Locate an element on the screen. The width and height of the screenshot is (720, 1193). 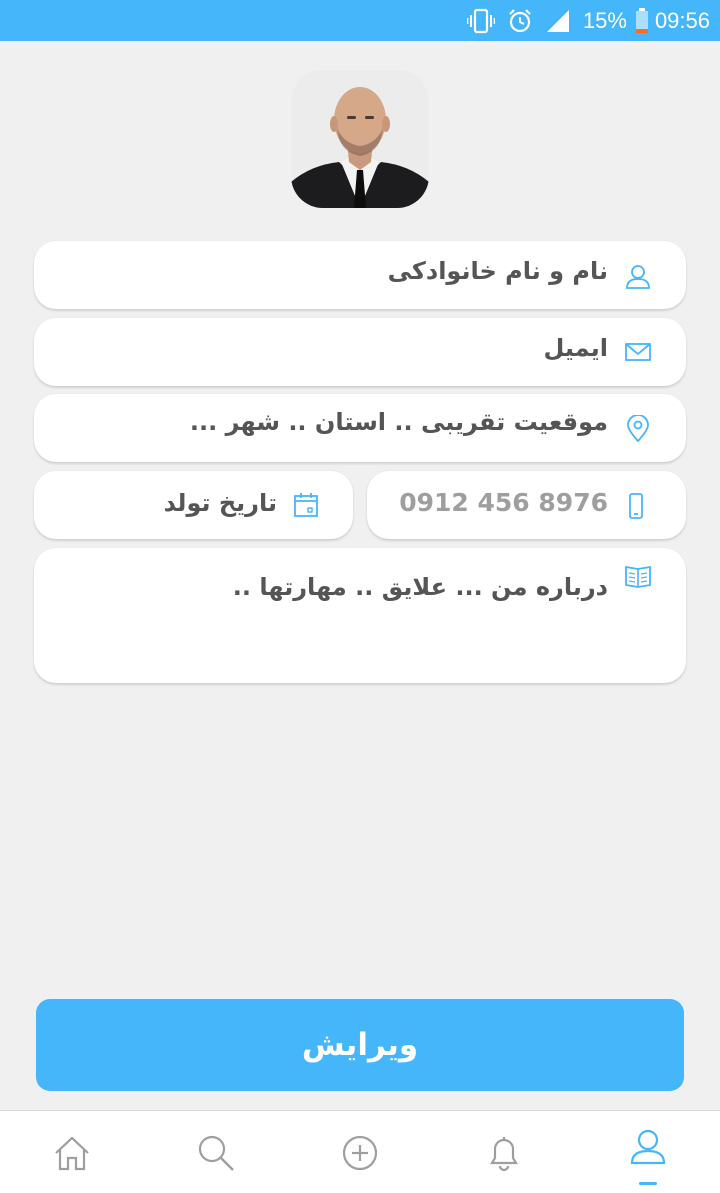
phone-field: 0912 456 8976 is located at coordinates (526, 505).